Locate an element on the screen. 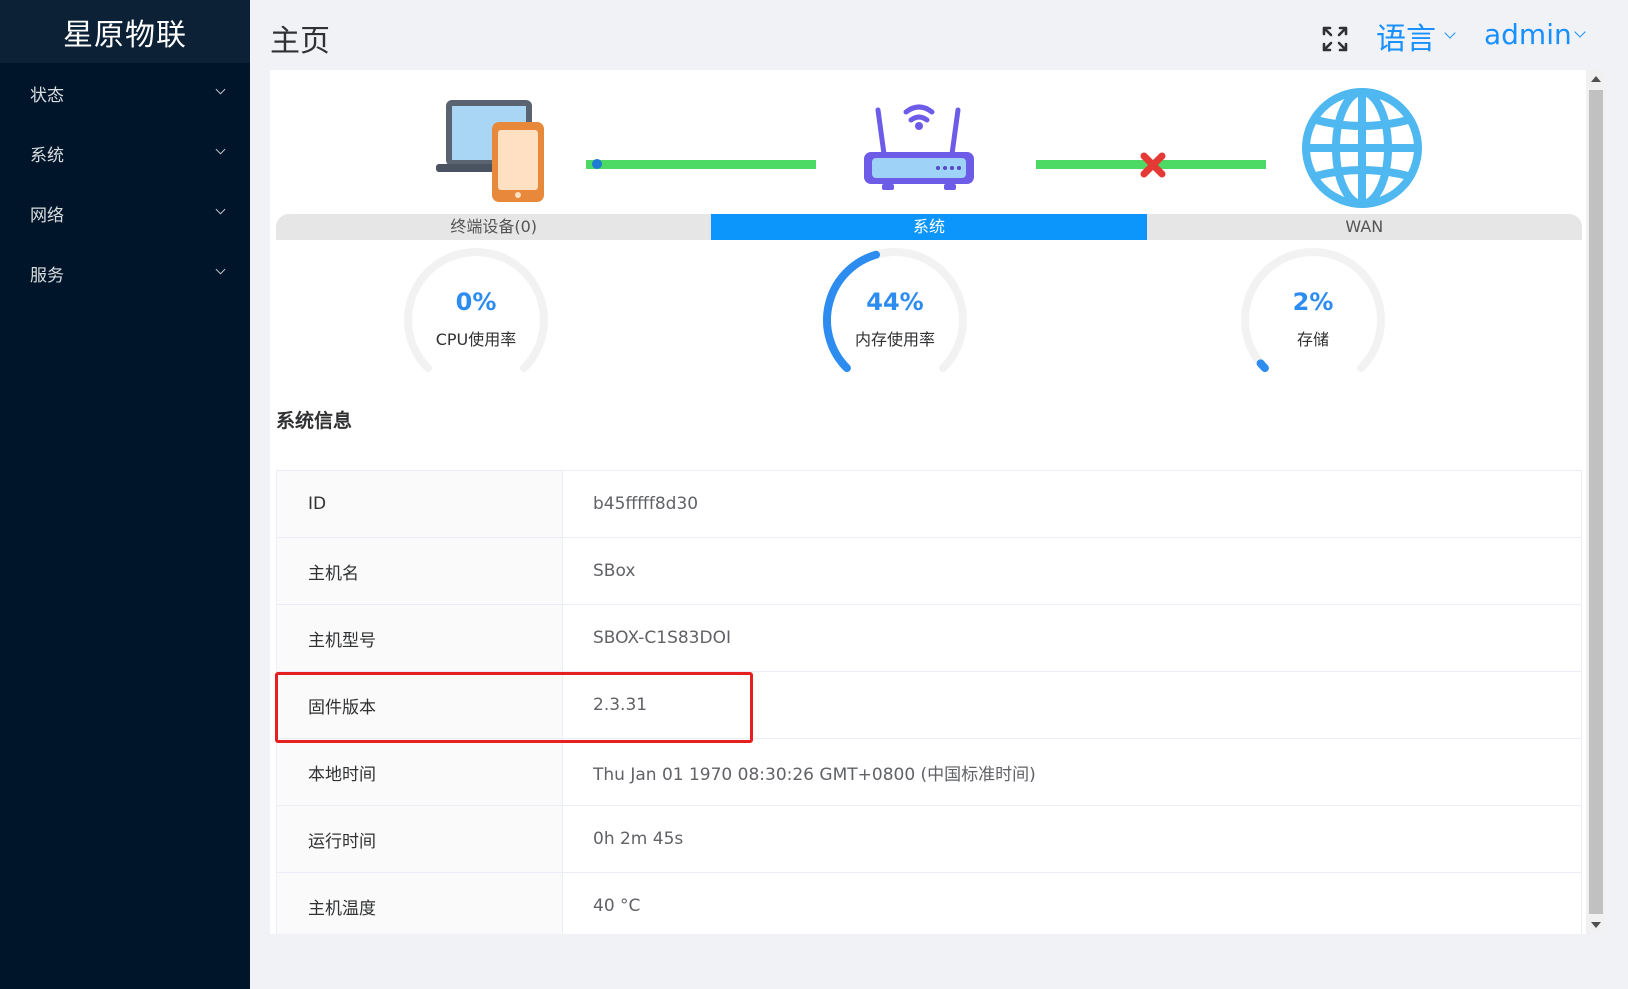  gauge-label: 存储 is located at coordinates (1312, 339).